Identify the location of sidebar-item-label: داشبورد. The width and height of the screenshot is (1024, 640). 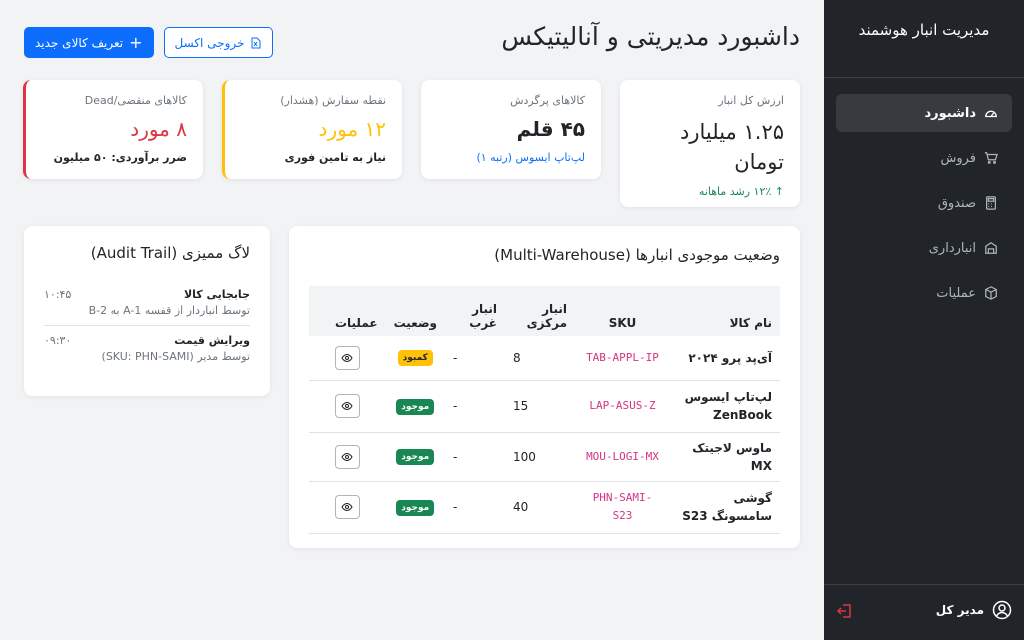
(950, 113).